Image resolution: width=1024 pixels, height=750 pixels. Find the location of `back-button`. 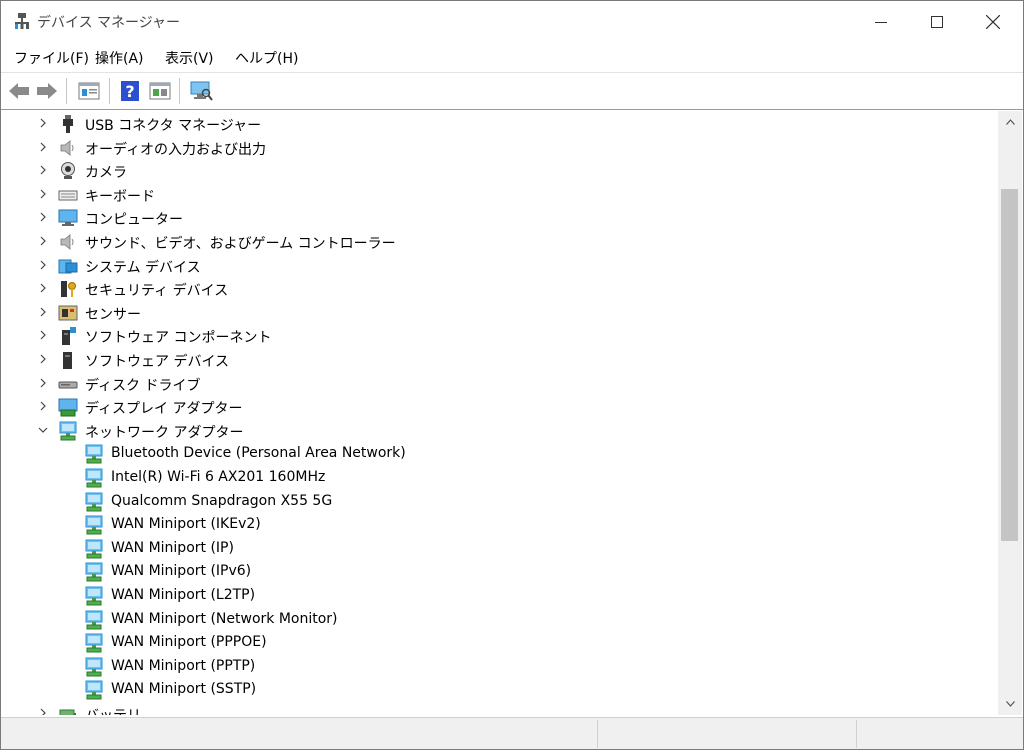

back-button is located at coordinates (19, 91).